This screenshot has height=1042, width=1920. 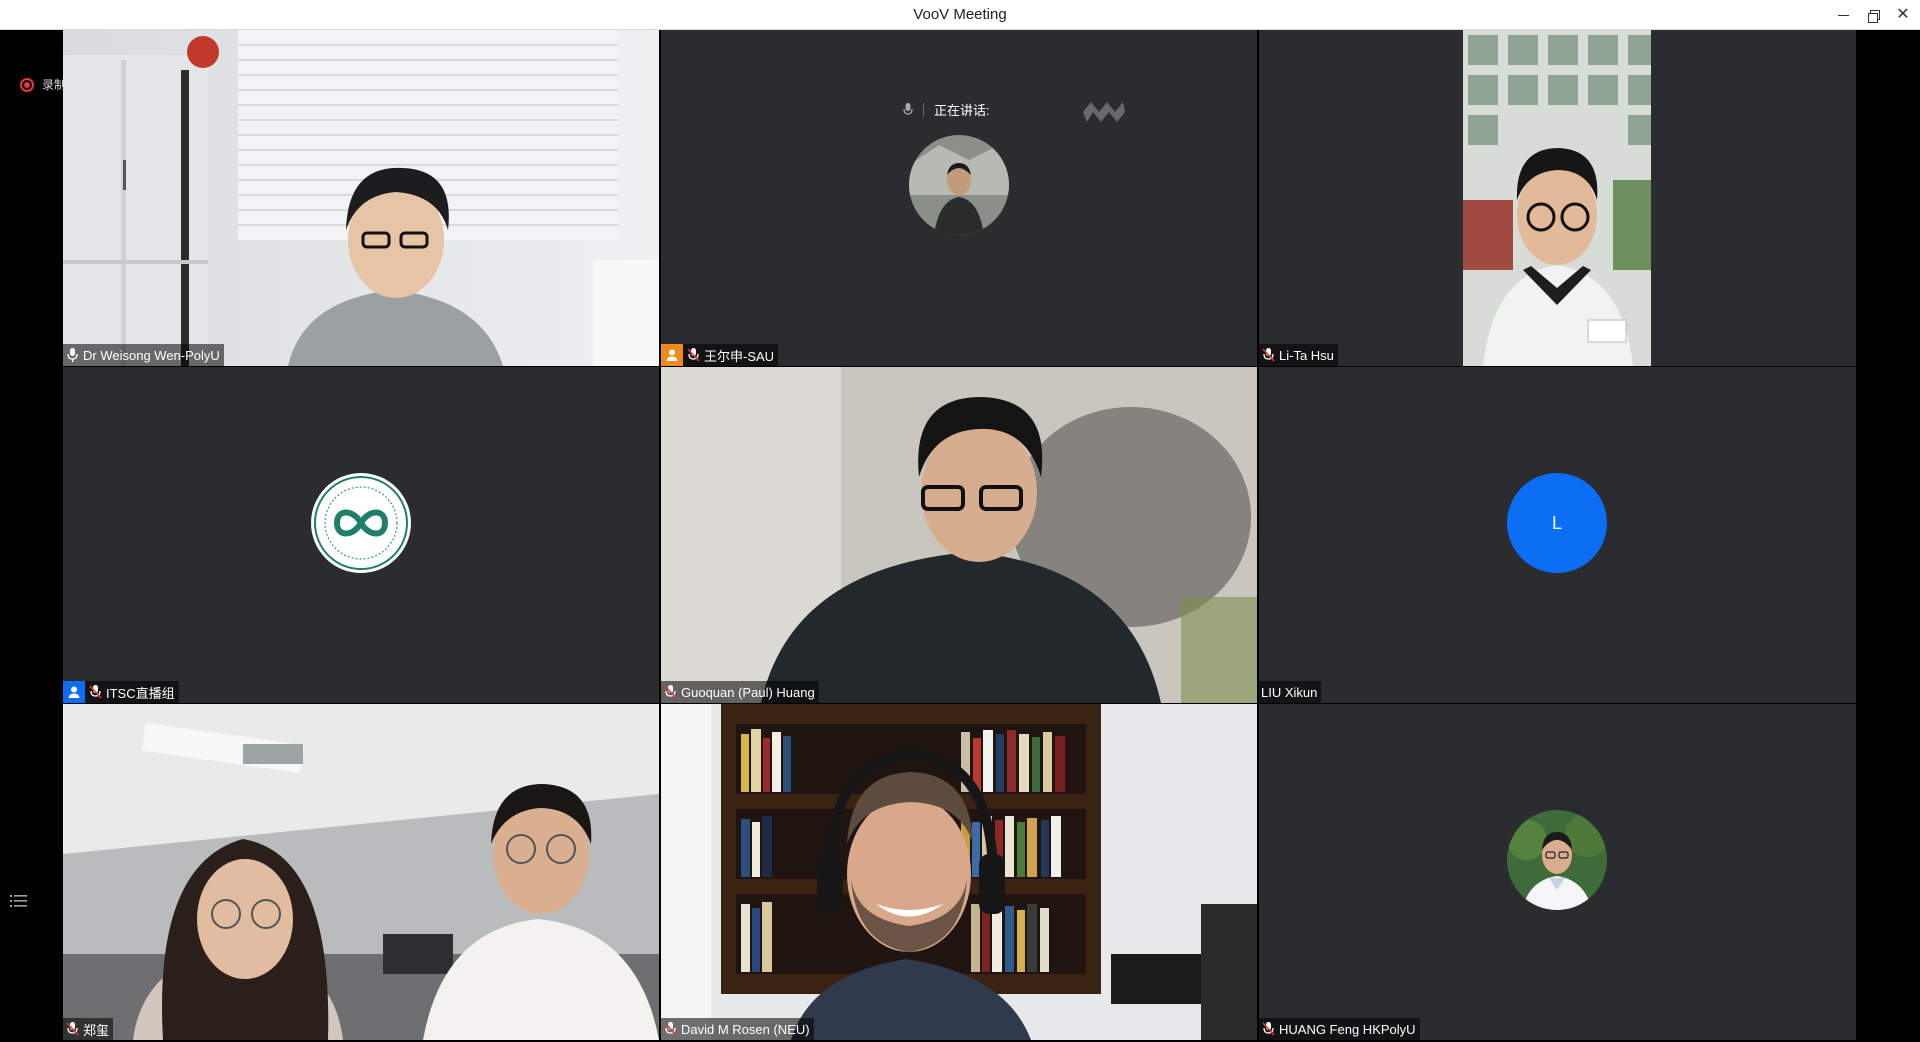 I want to click on minimize-icon, so click(x=1843, y=15).